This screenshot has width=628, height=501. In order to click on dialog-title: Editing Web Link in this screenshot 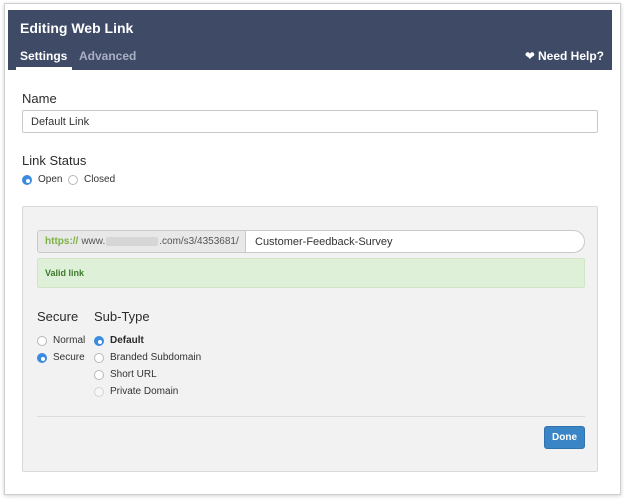, I will do `click(77, 28)`.